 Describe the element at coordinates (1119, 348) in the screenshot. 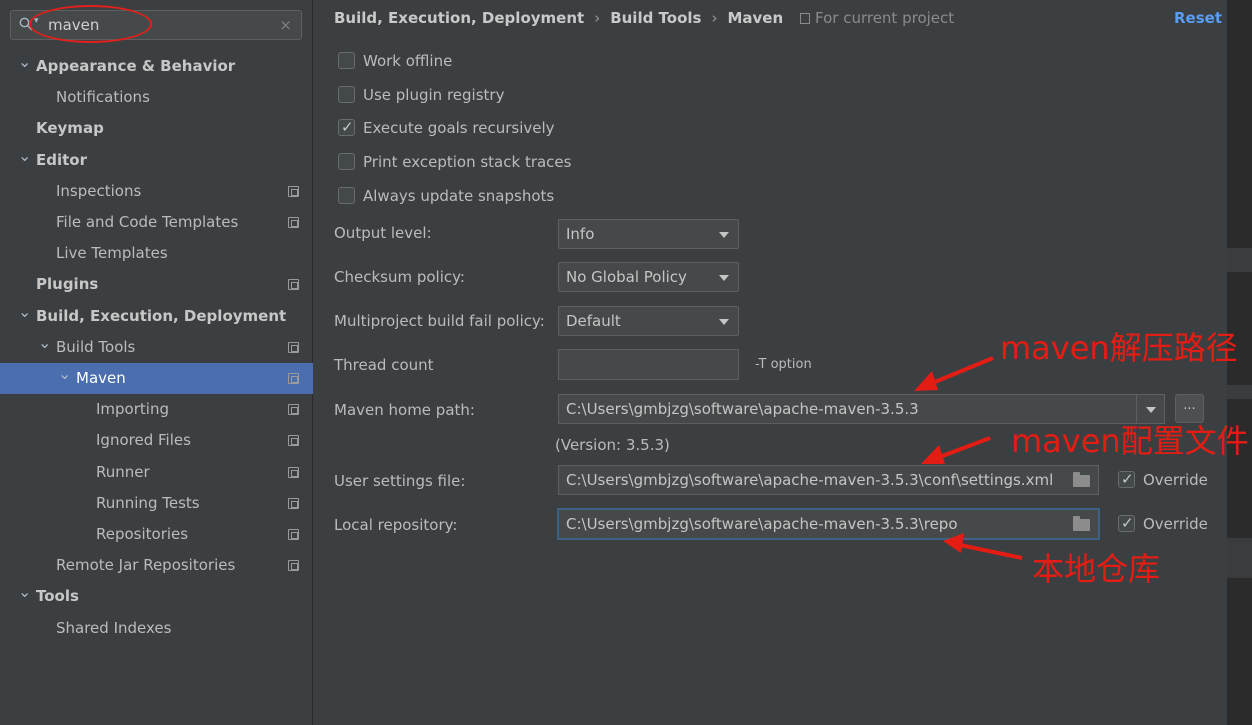

I see `annotation-maven-home-note: maven解压路径` at that location.